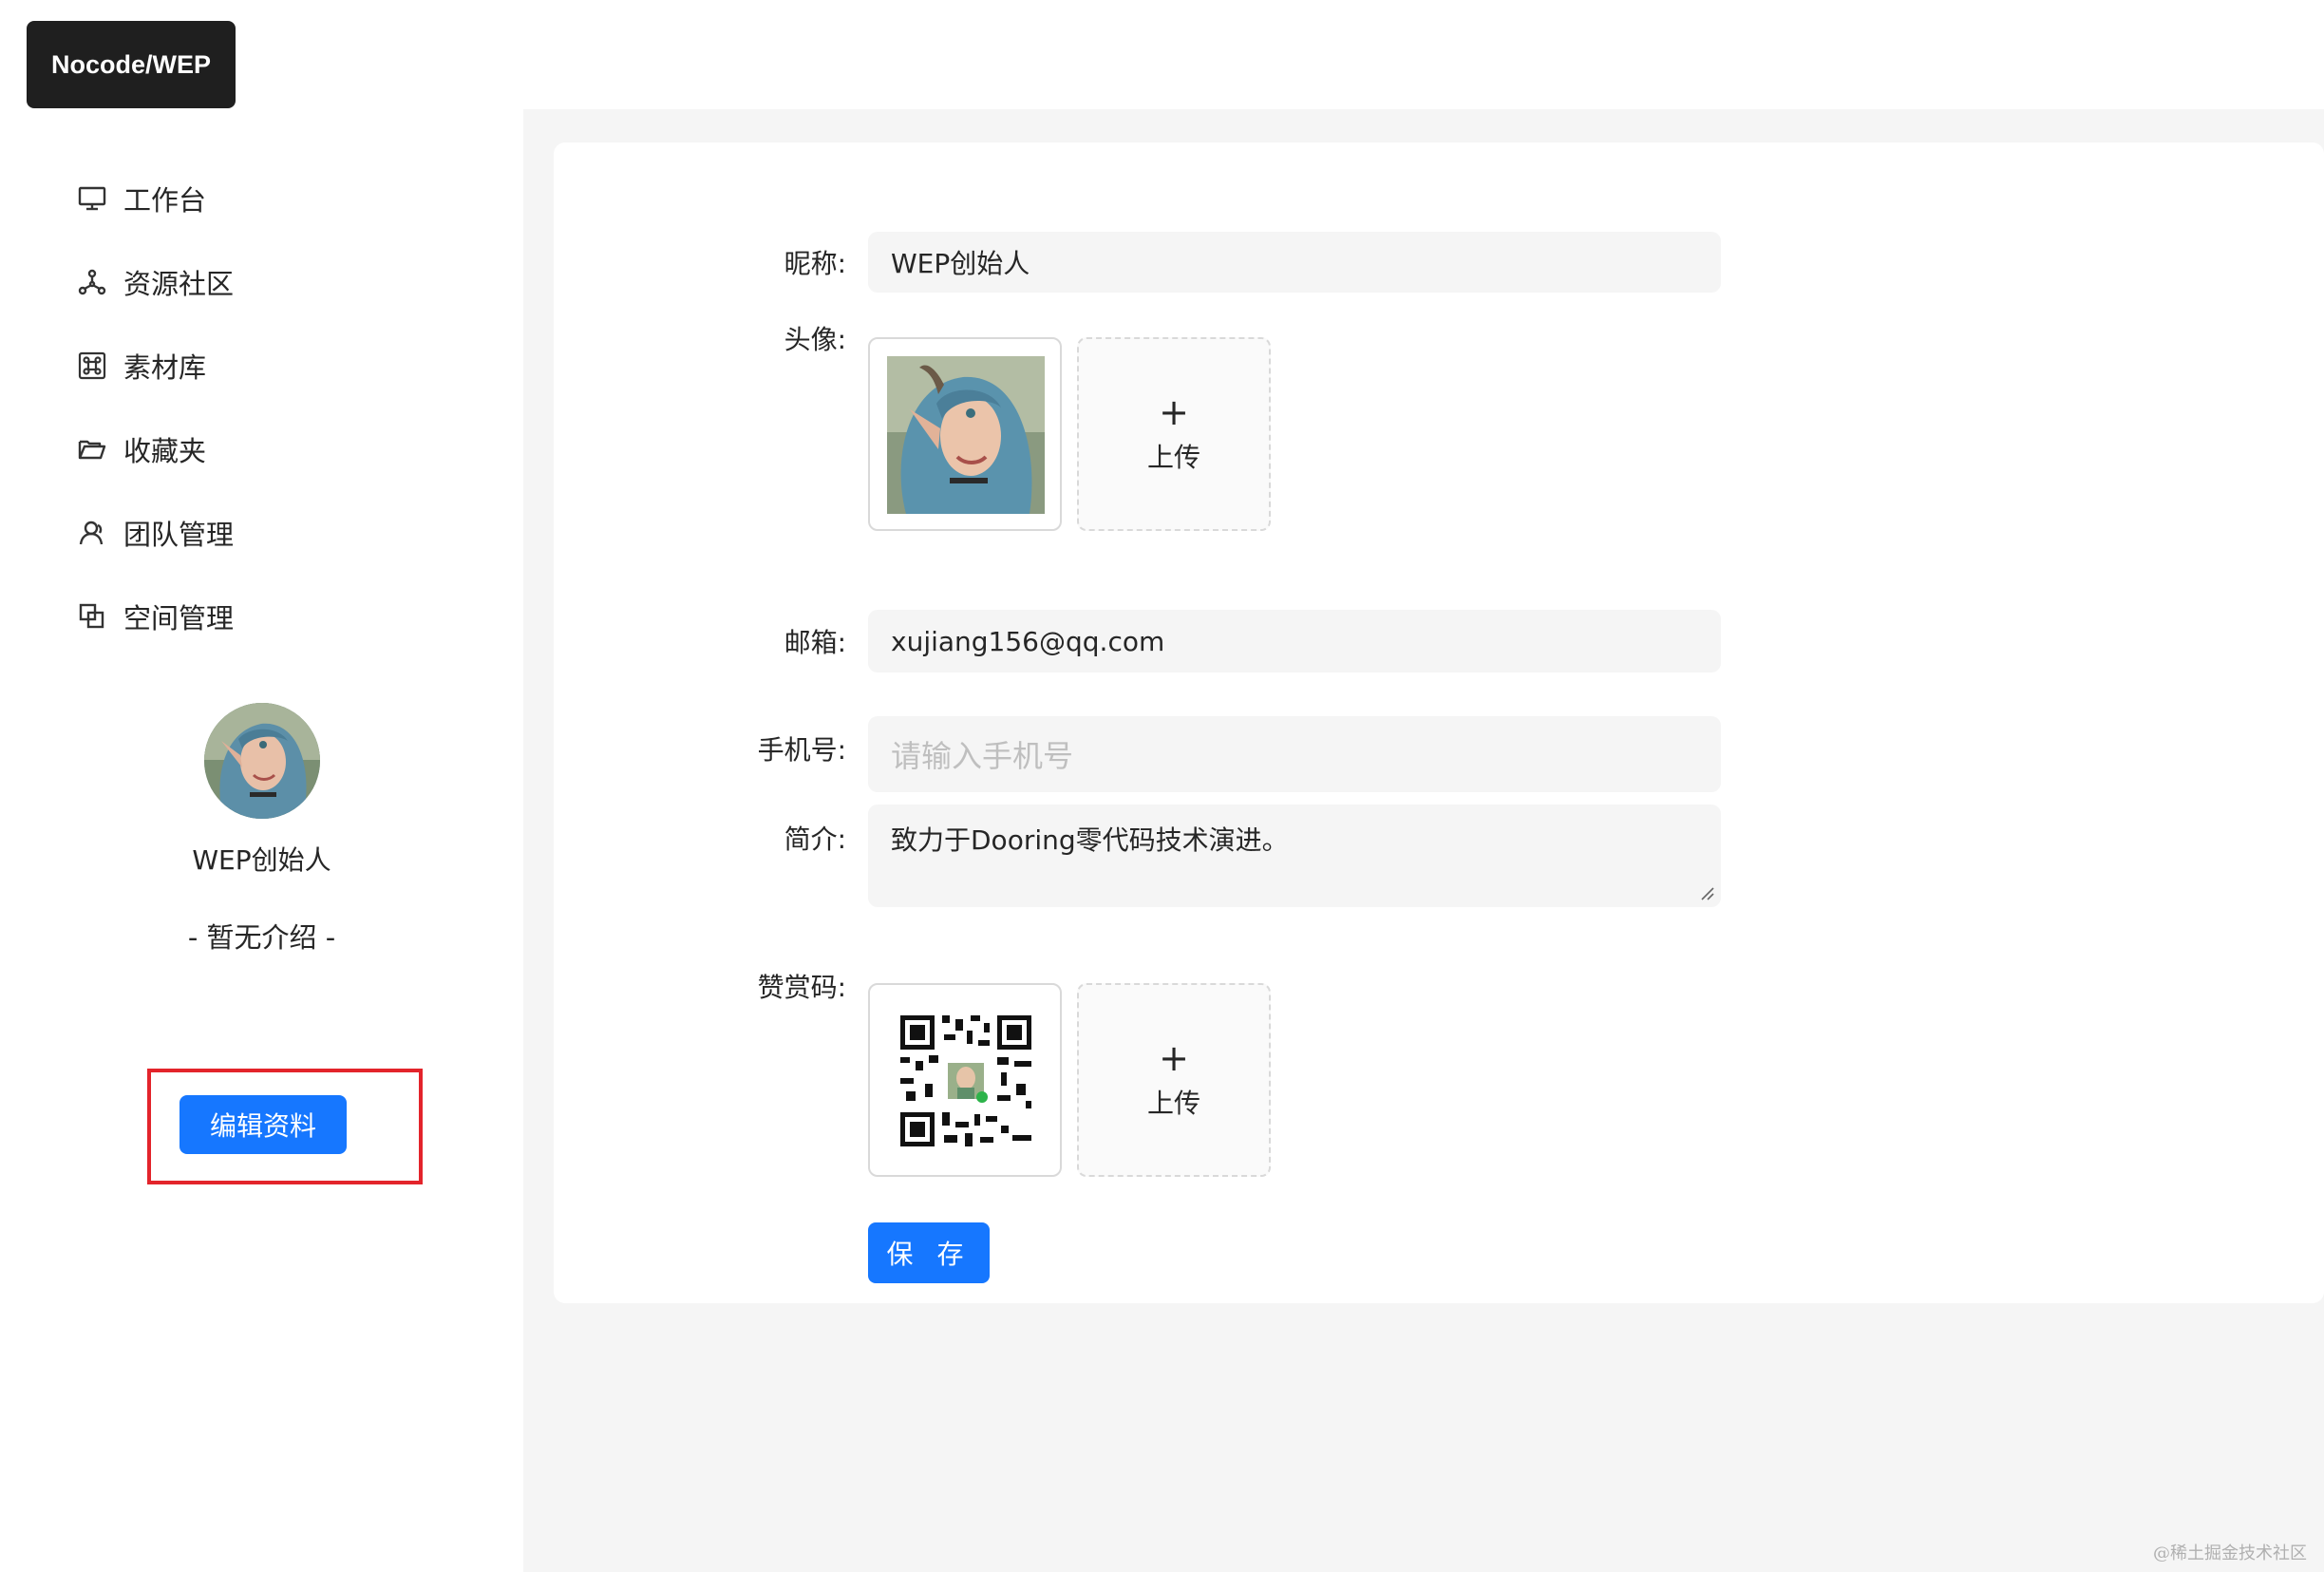 Image resolution: width=2324 pixels, height=1572 pixels. What do you see at coordinates (261, 761) in the screenshot?
I see `avatar` at bounding box center [261, 761].